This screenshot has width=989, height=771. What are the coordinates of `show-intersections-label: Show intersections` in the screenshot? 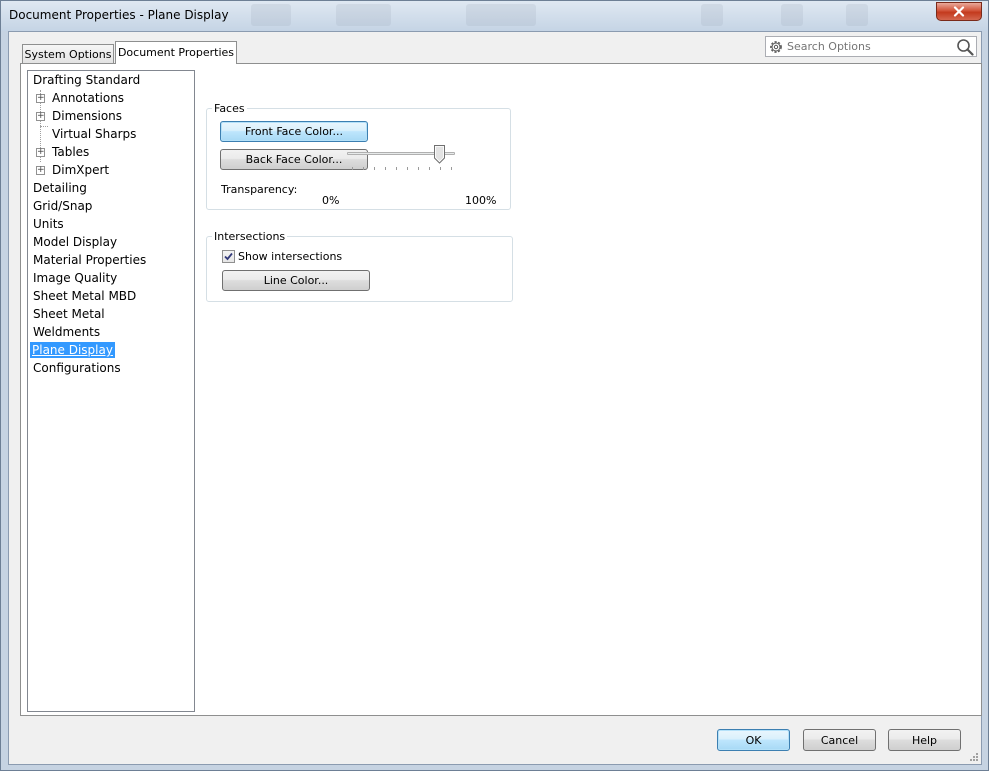 It's located at (290, 256).